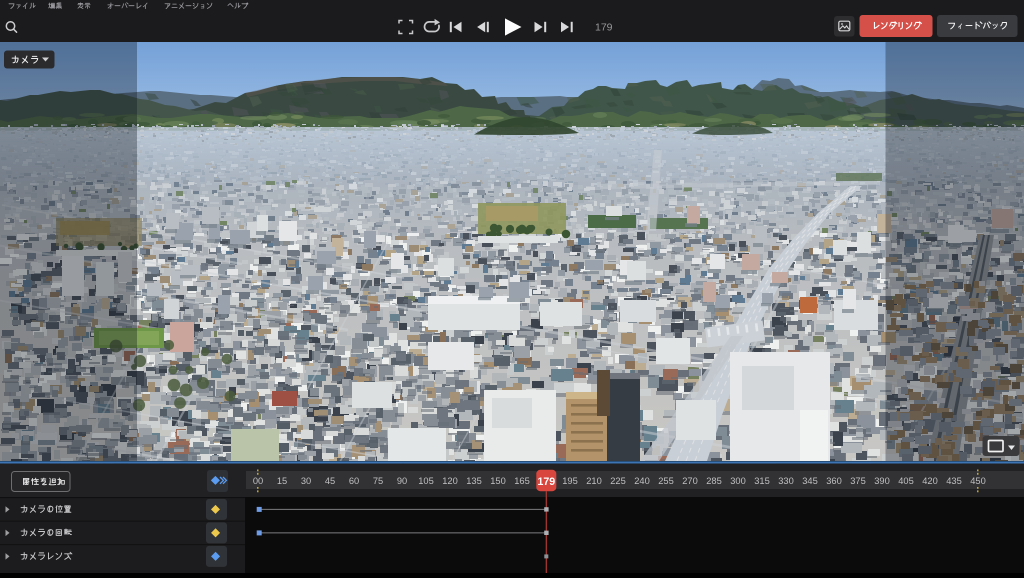 This screenshot has width=1024, height=578. I want to click on svg-text: 285, so click(714, 481).